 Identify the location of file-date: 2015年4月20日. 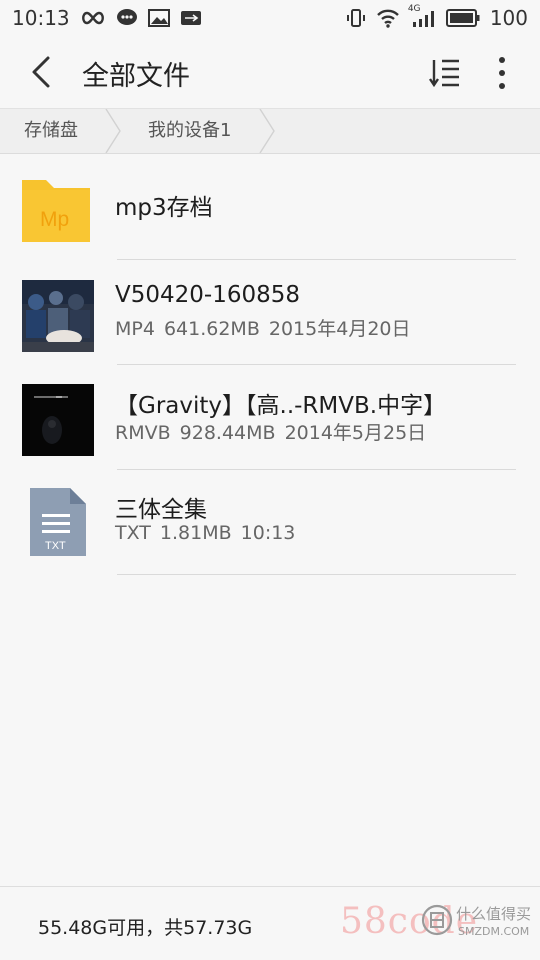
(339, 329).